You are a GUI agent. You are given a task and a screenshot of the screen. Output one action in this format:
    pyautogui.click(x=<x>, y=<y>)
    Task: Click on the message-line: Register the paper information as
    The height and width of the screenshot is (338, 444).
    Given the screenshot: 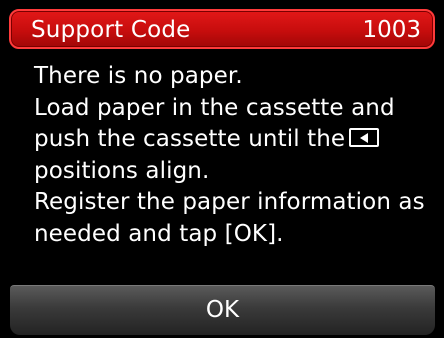 What is the action you would take?
    pyautogui.click(x=229, y=202)
    